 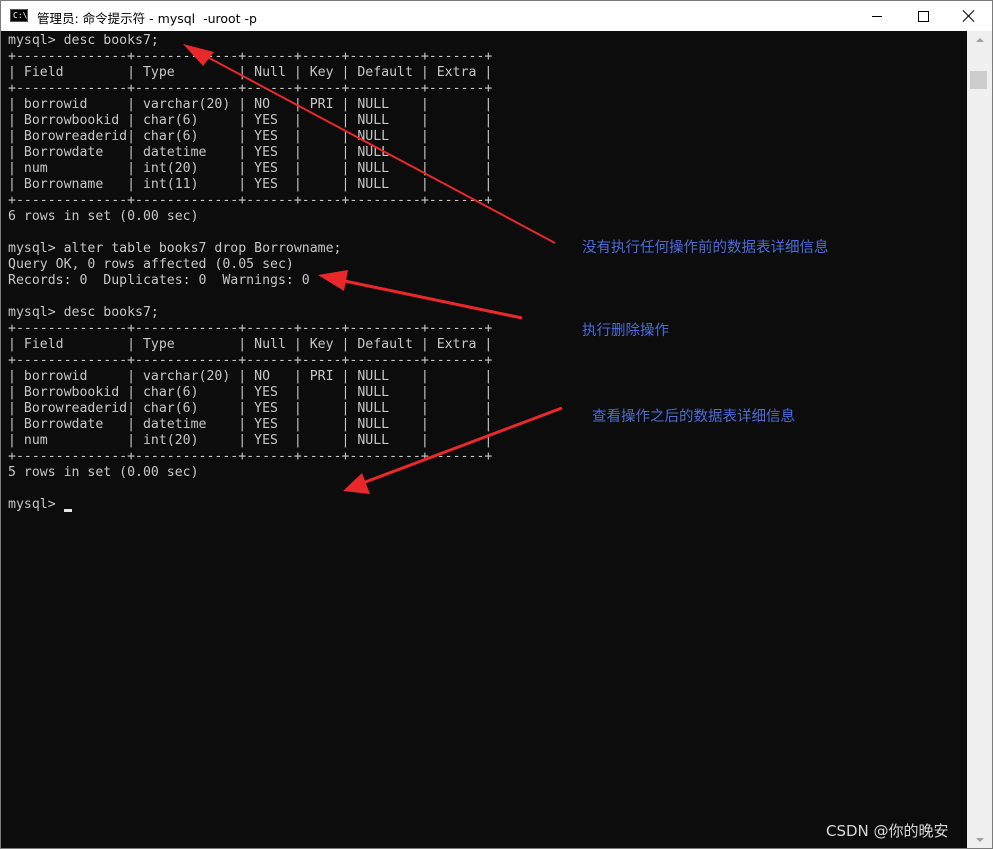 I want to click on scroll-up-button, so click(x=979, y=39).